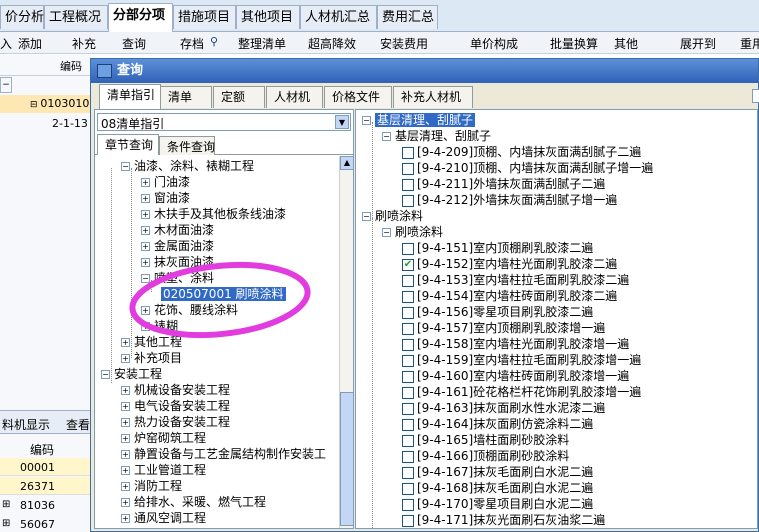 The image size is (759, 532). What do you see at coordinates (497, 504) in the screenshot?
I see `quota-item: [9-4-170]零星项目刷白水泥二遍` at bounding box center [497, 504].